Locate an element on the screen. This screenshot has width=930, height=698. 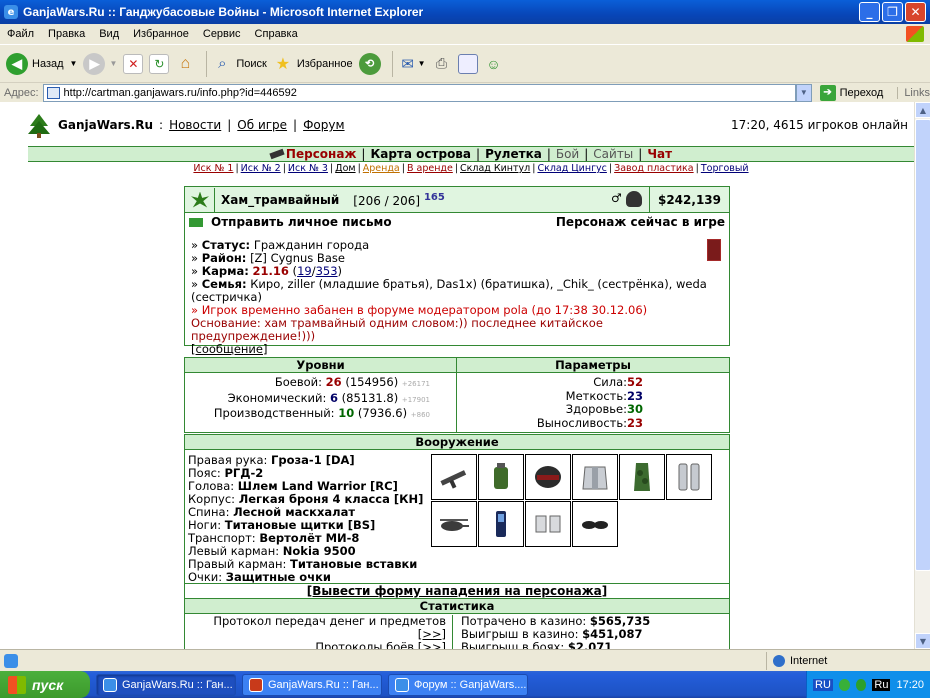
gun-icon is located at coordinates (277, 154).